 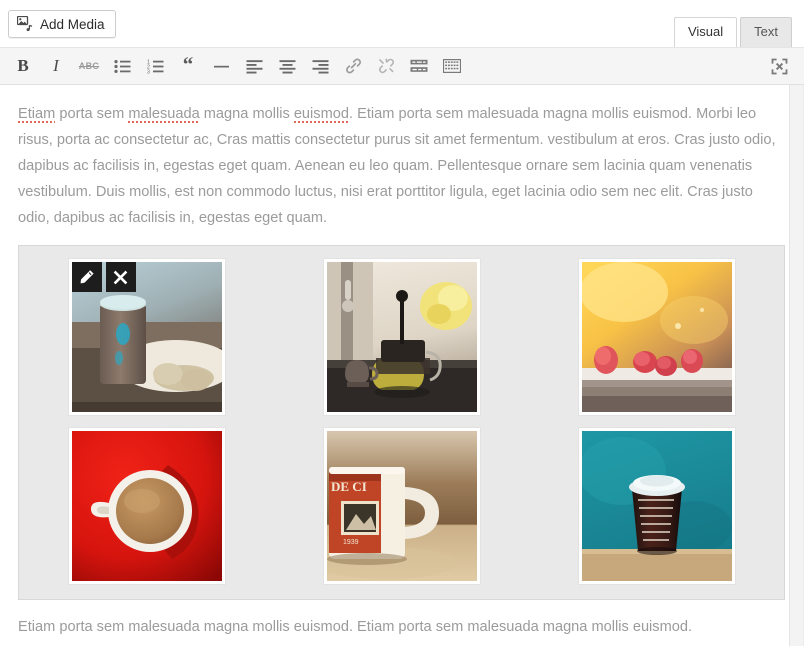 I want to click on align-center-button, so click(x=287, y=66).